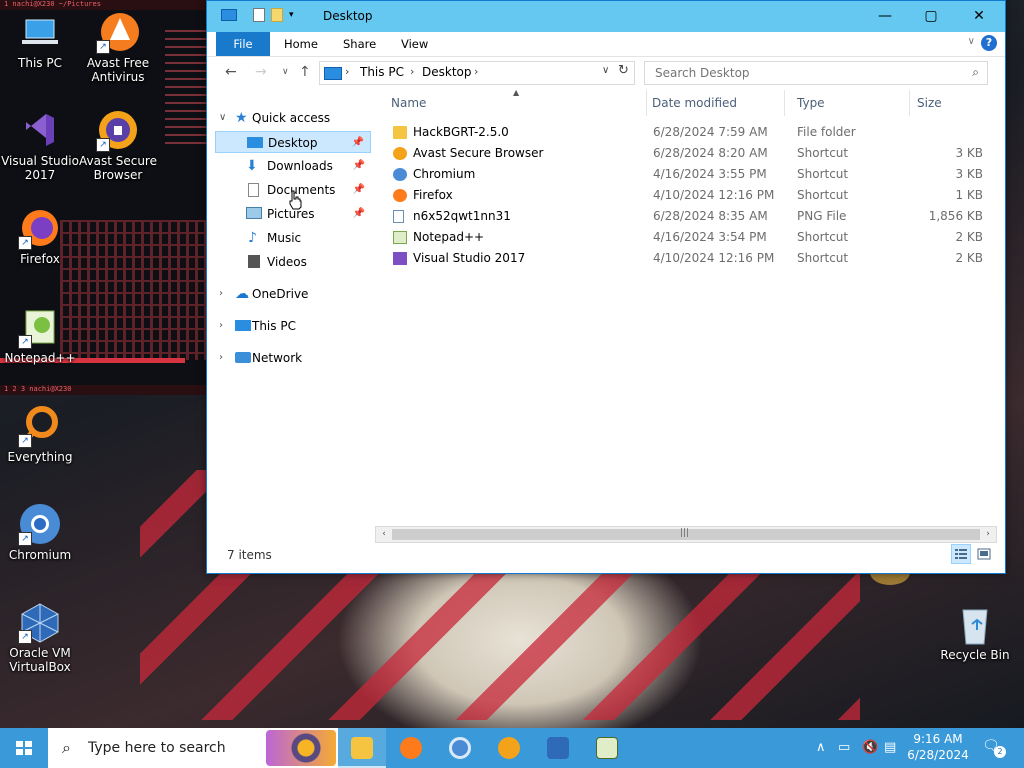 This screenshot has width=1024, height=768. Describe the element at coordinates (805, 73) in the screenshot. I see `search-input` at that location.